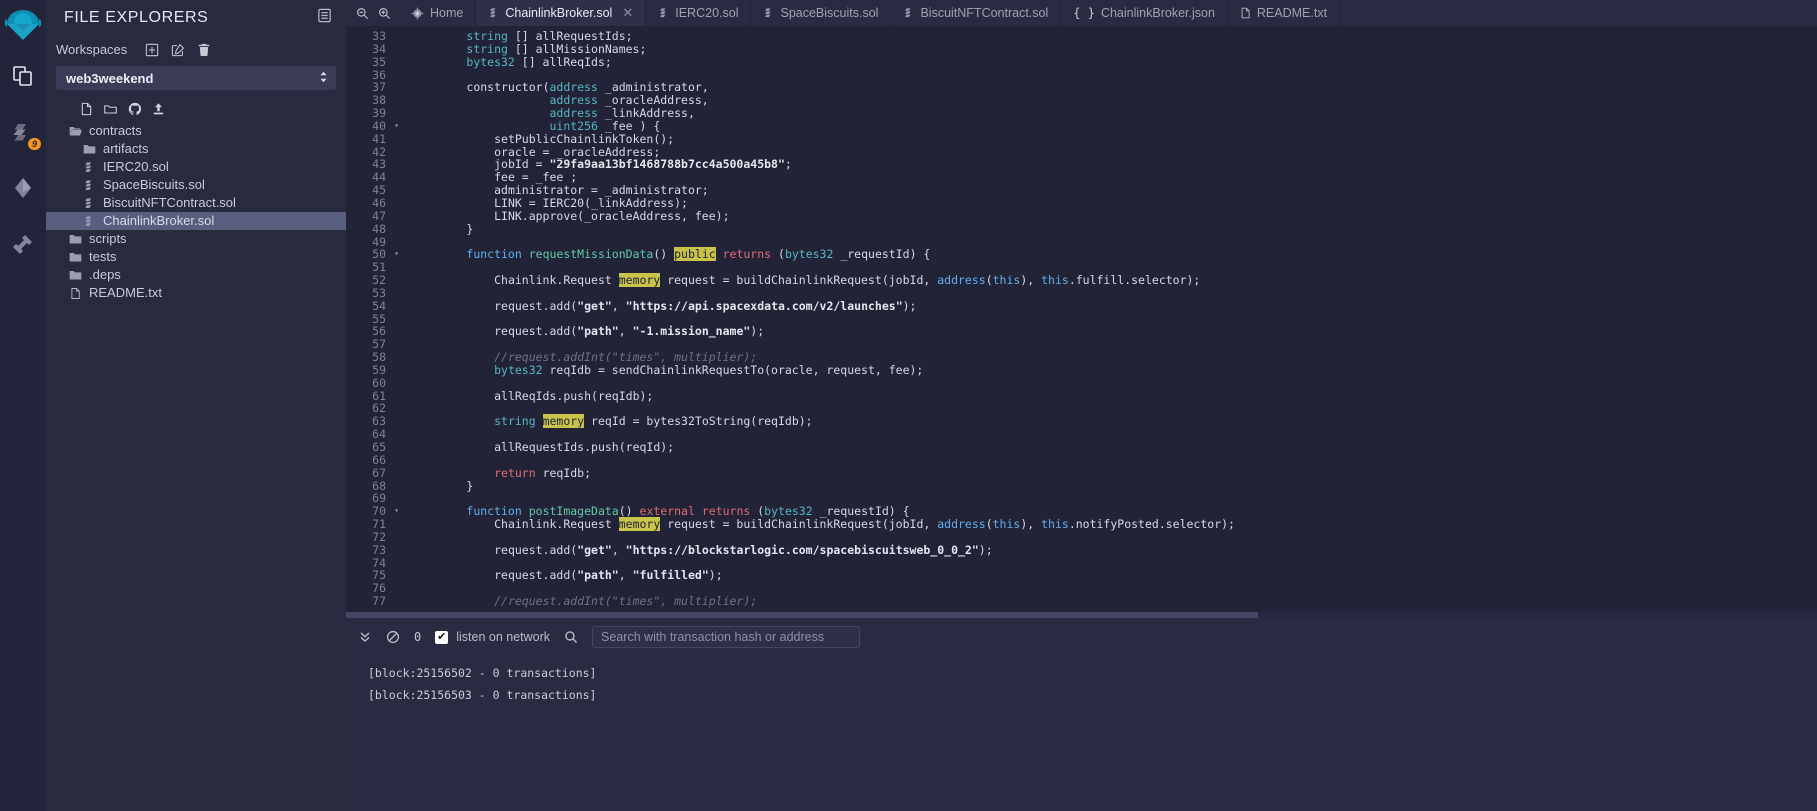 Image resolution: width=1817 pixels, height=811 pixels. I want to click on terminal-search-input: Search with transaction hash or address, so click(726, 637).